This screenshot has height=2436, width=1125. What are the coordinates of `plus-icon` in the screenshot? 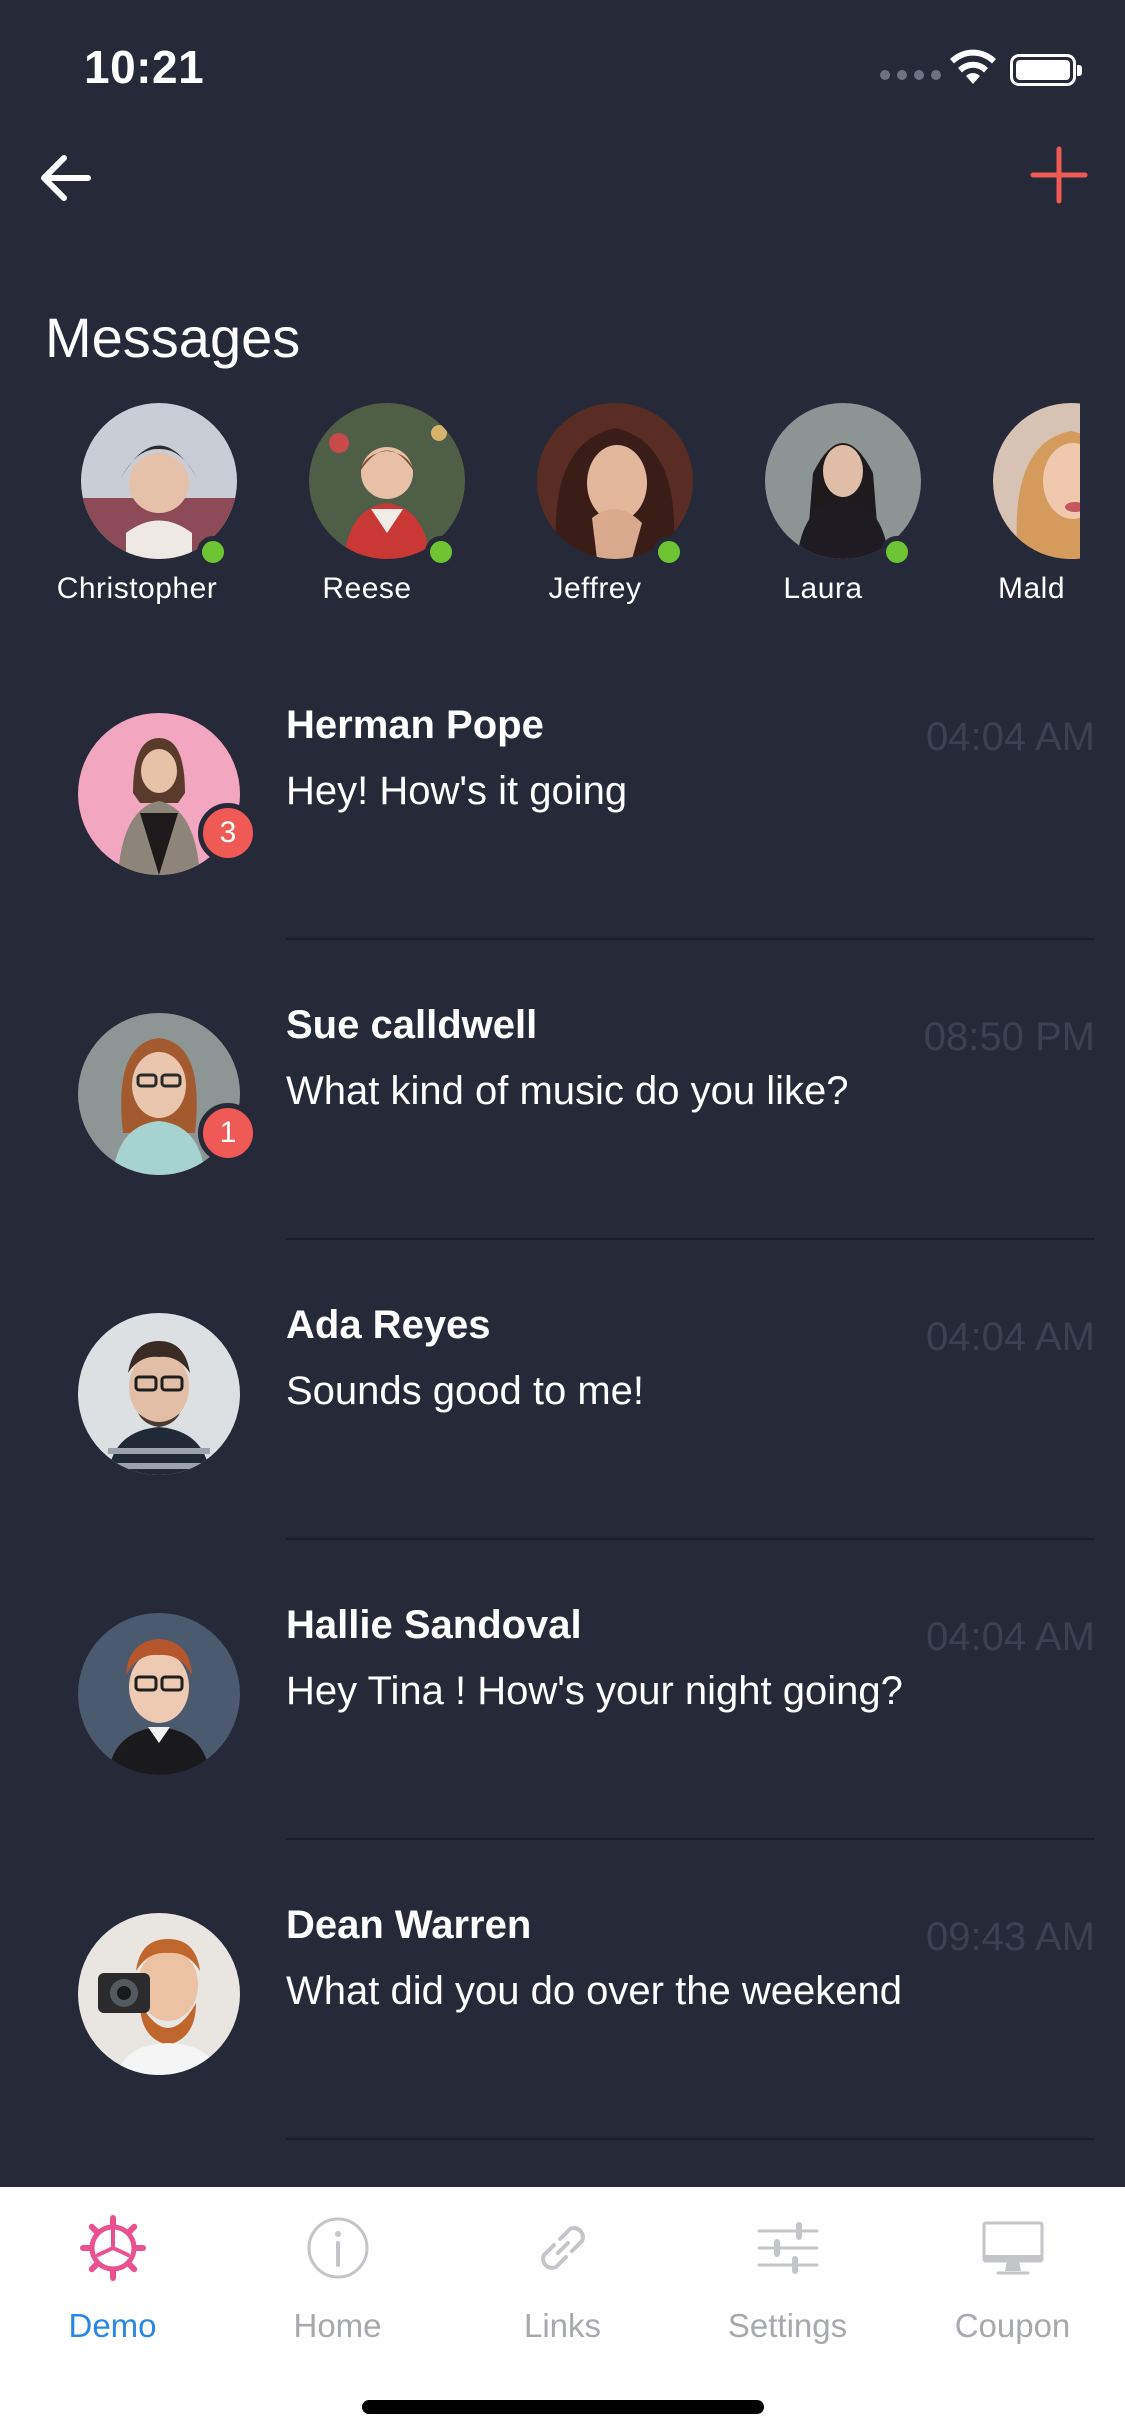 It's located at (1059, 175).